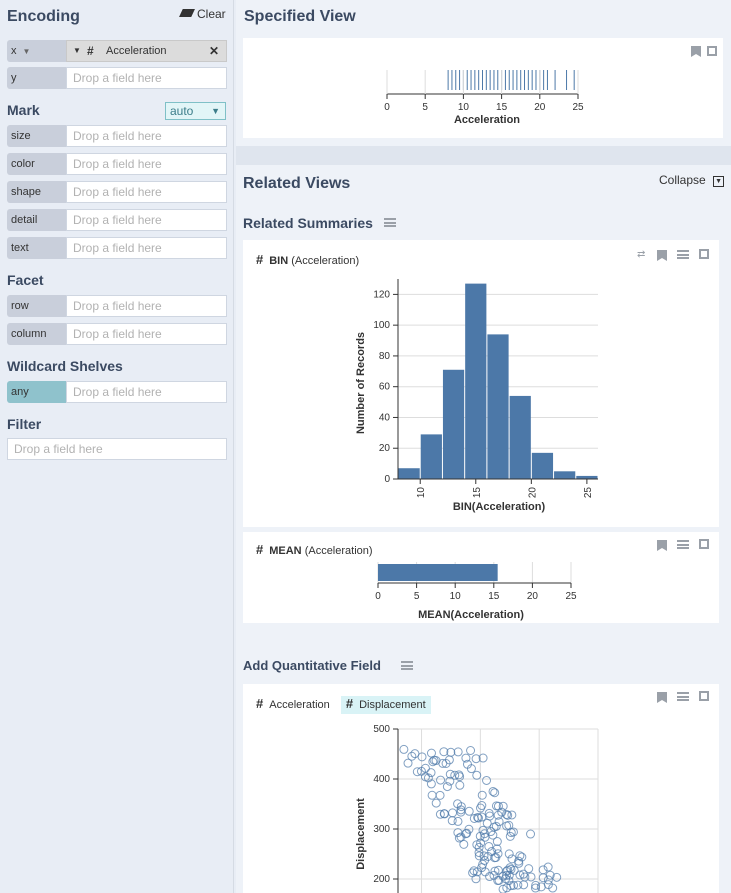 This screenshot has width=731, height=893. I want to click on shelf-column: column Drop a field here, so click(117, 334).